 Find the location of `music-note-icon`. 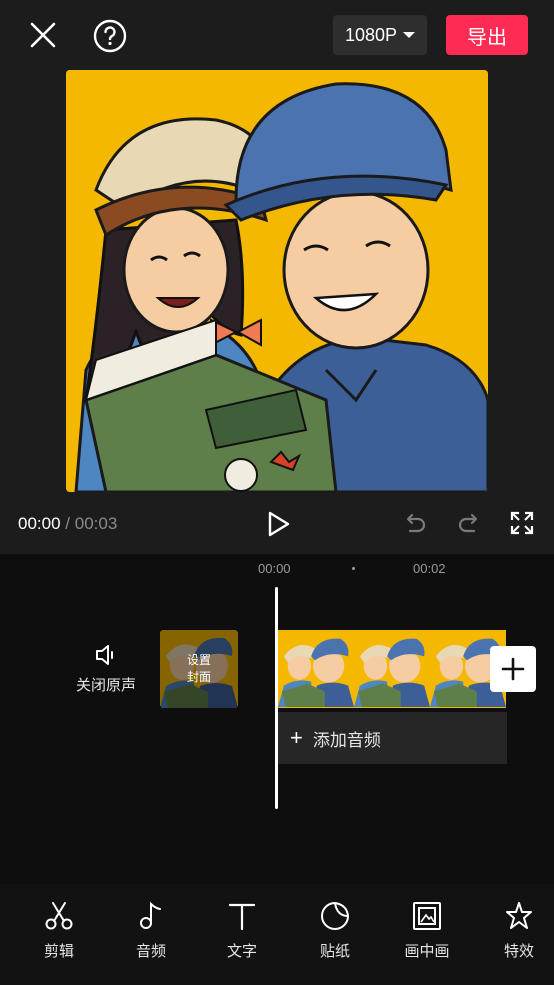

music-note-icon is located at coordinates (150, 915).